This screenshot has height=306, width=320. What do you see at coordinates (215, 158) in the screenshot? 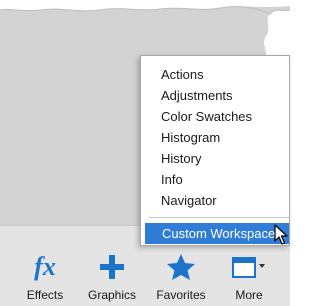
I see `menu-item-history: History` at bounding box center [215, 158].